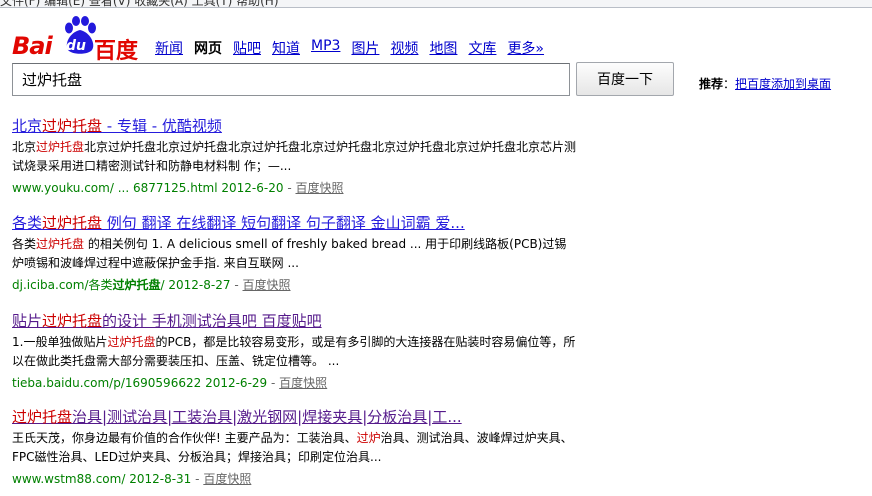 The width and height of the screenshot is (872, 496). I want to click on title-text: 贴片, so click(27, 321).